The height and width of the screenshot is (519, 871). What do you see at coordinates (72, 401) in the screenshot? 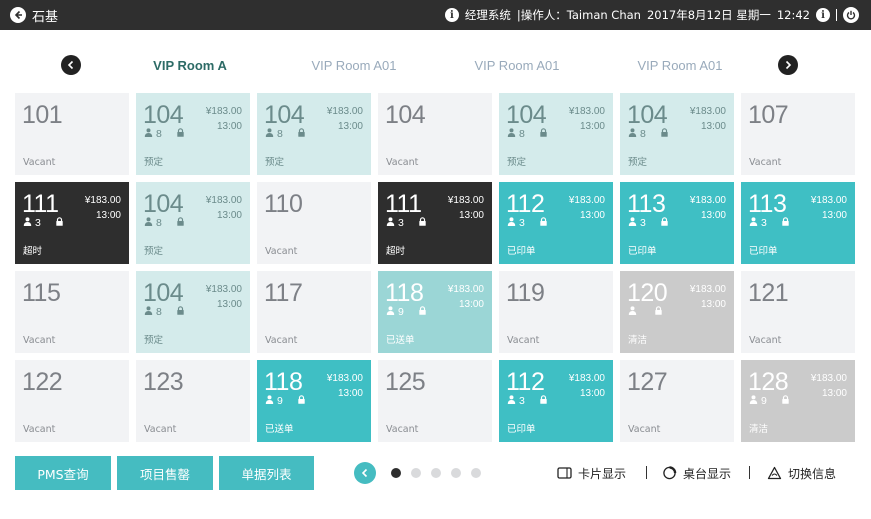
I see `room-card: 122 Vacant` at bounding box center [72, 401].